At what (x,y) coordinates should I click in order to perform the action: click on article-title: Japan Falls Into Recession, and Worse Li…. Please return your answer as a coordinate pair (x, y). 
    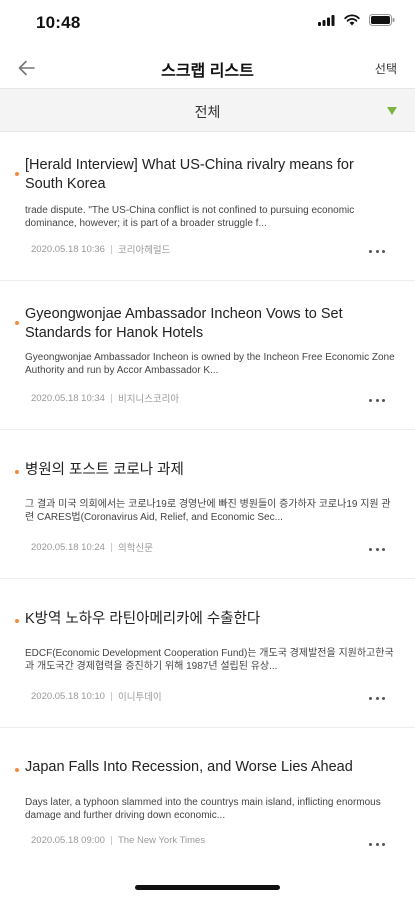
    Looking at the image, I should click on (189, 767).